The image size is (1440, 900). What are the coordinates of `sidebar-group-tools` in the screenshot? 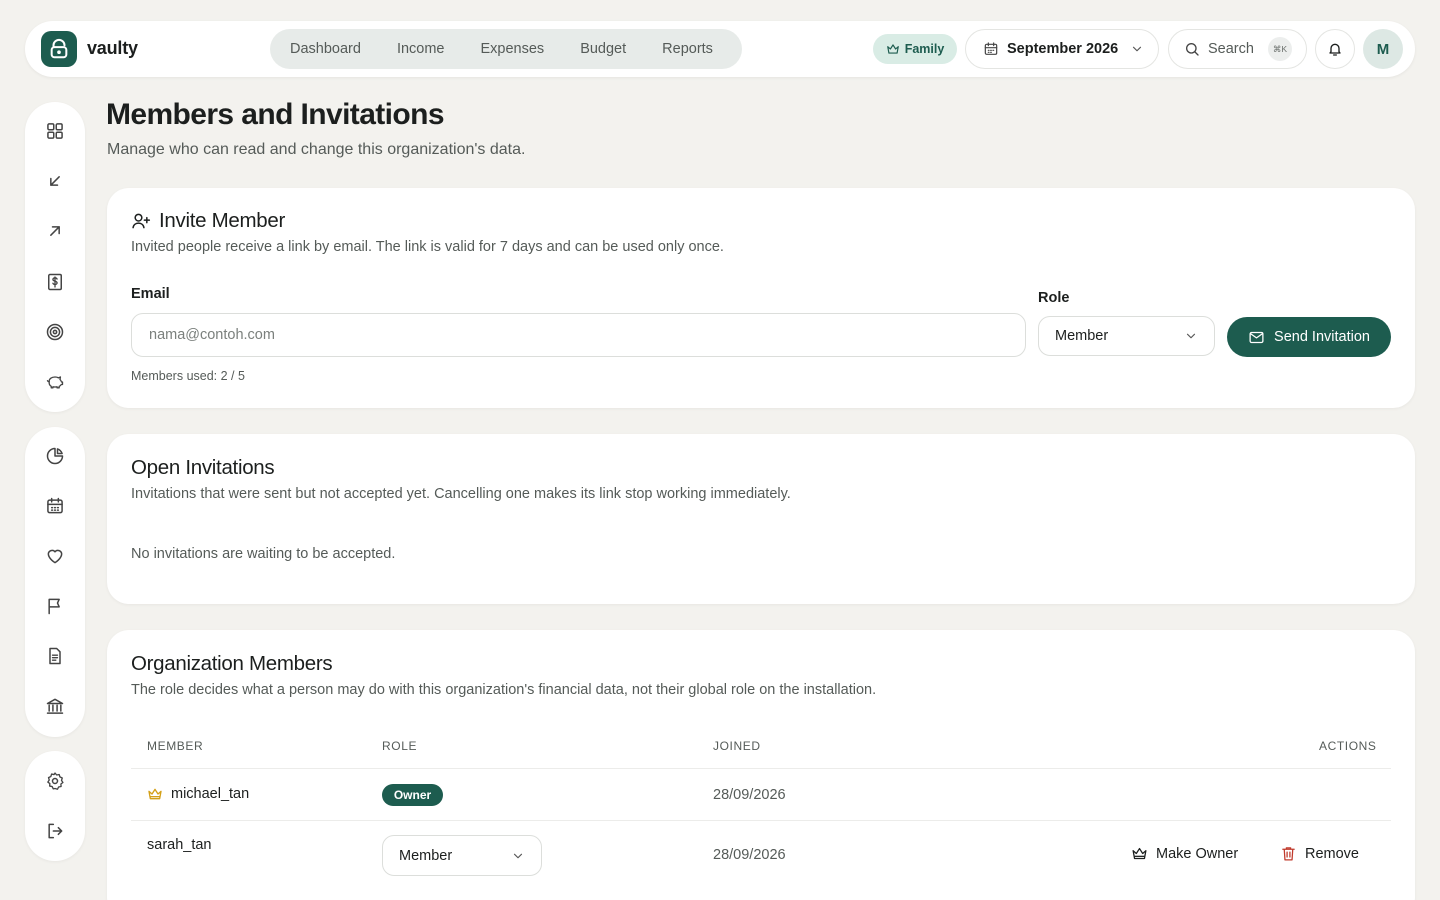 It's located at (55, 582).